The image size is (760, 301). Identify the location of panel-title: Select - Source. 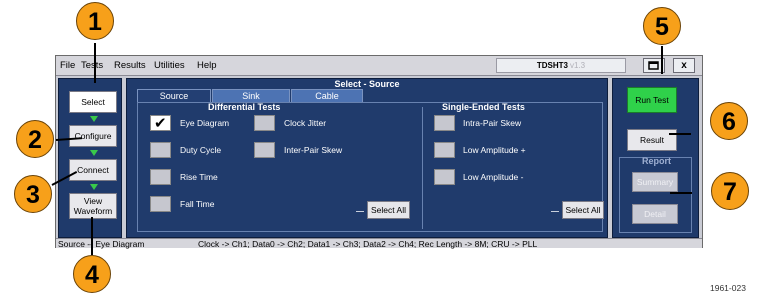
(367, 84).